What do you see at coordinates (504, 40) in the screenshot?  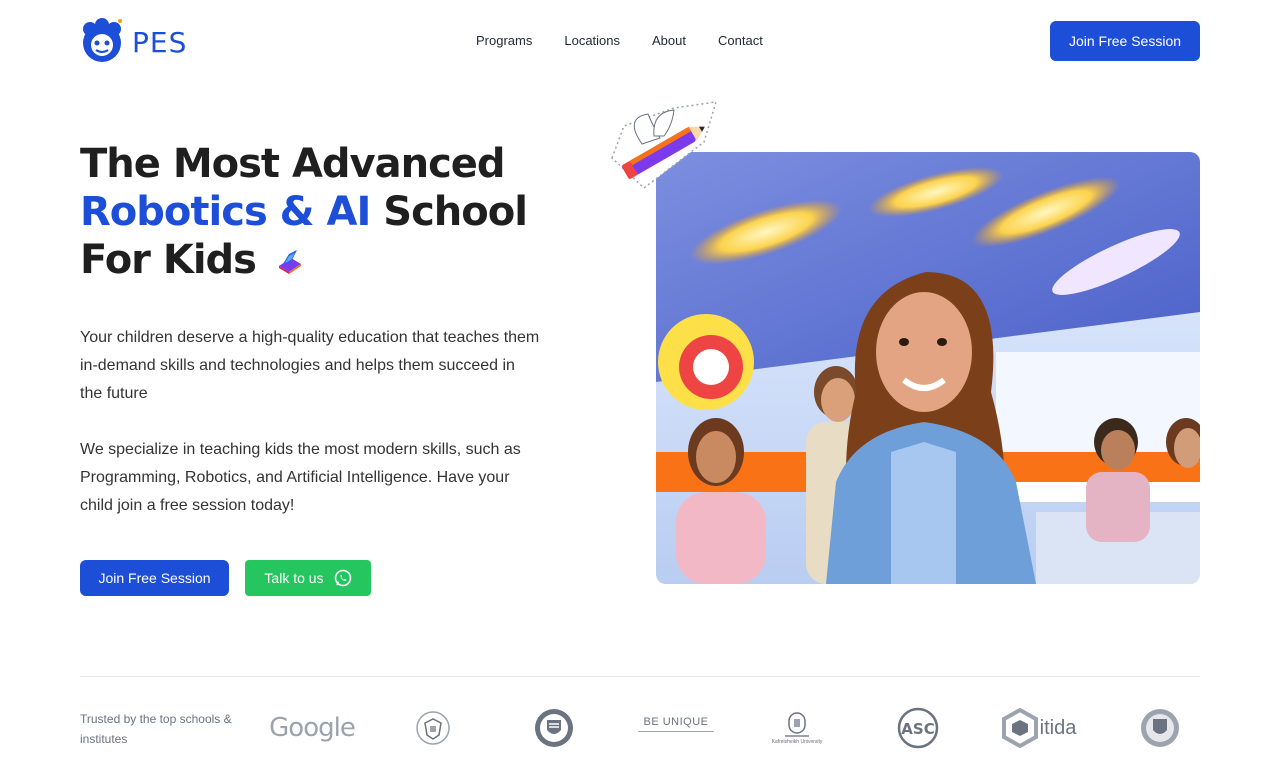 I see `nav-programs: Programs` at bounding box center [504, 40].